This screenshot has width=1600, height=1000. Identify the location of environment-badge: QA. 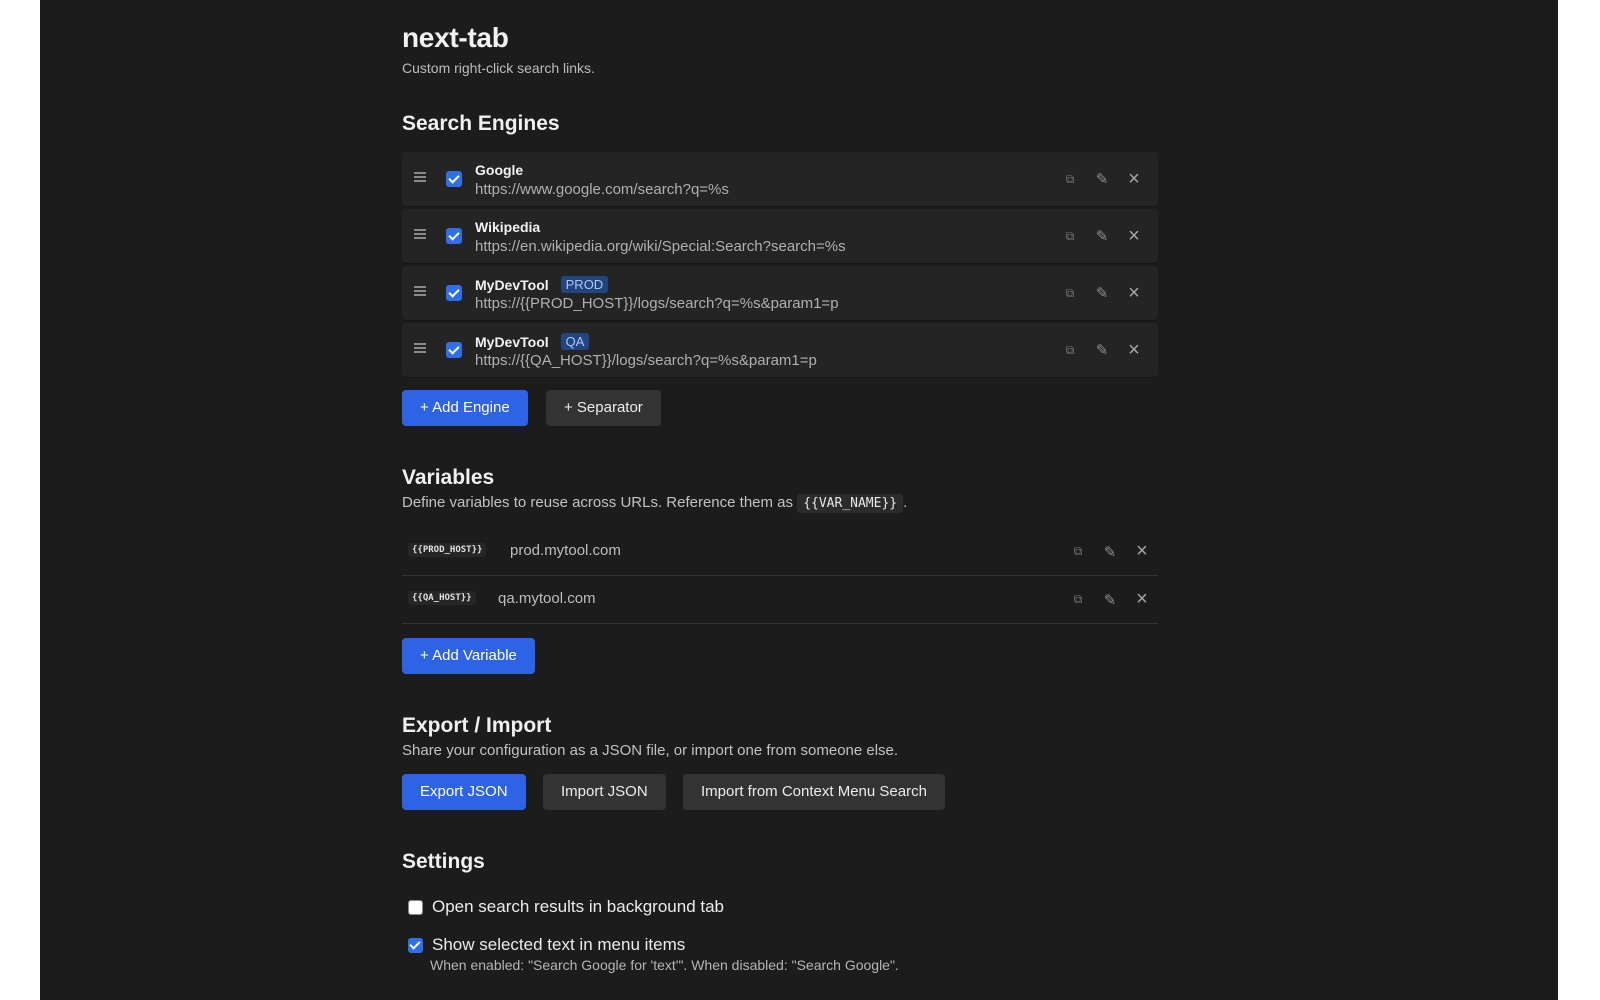
(575, 341).